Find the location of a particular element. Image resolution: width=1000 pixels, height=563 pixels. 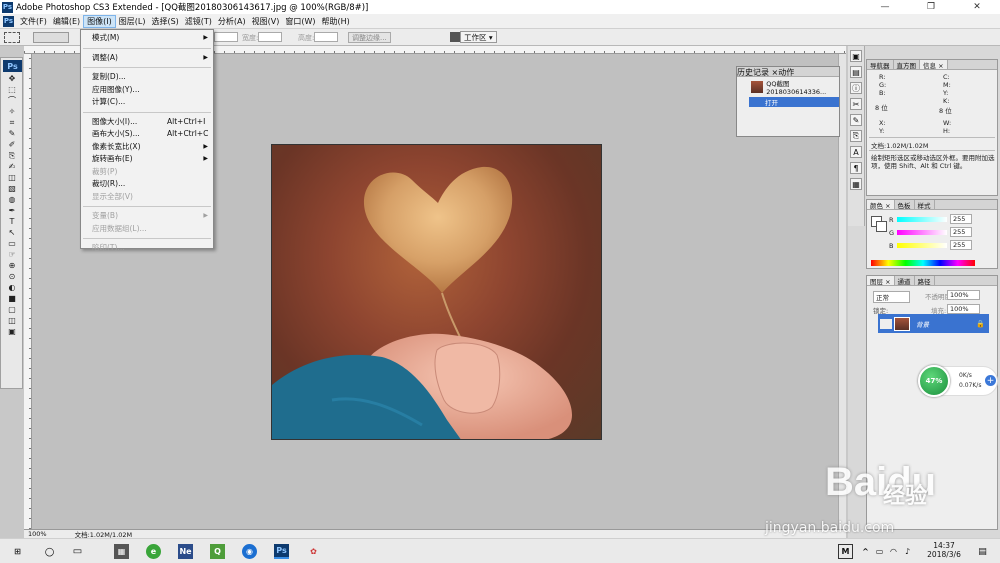

blend-mode-select: 正常 is located at coordinates (891, 297).